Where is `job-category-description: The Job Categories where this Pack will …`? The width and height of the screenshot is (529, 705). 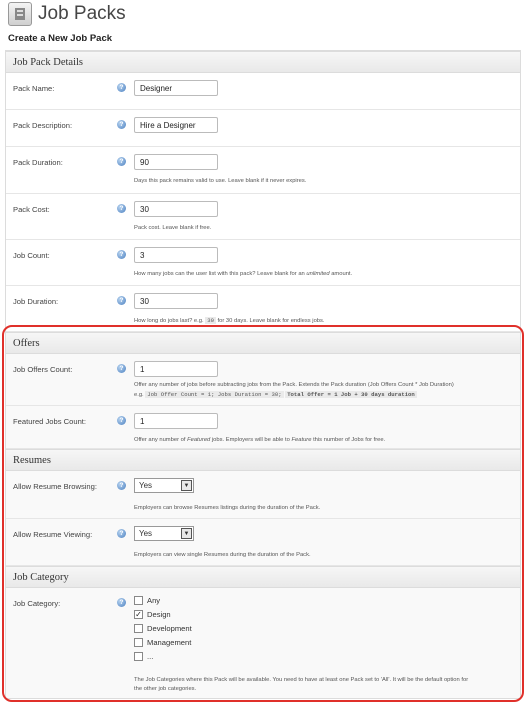 job-category-description: The Job Categories where this Pack will … is located at coordinates (301, 684).